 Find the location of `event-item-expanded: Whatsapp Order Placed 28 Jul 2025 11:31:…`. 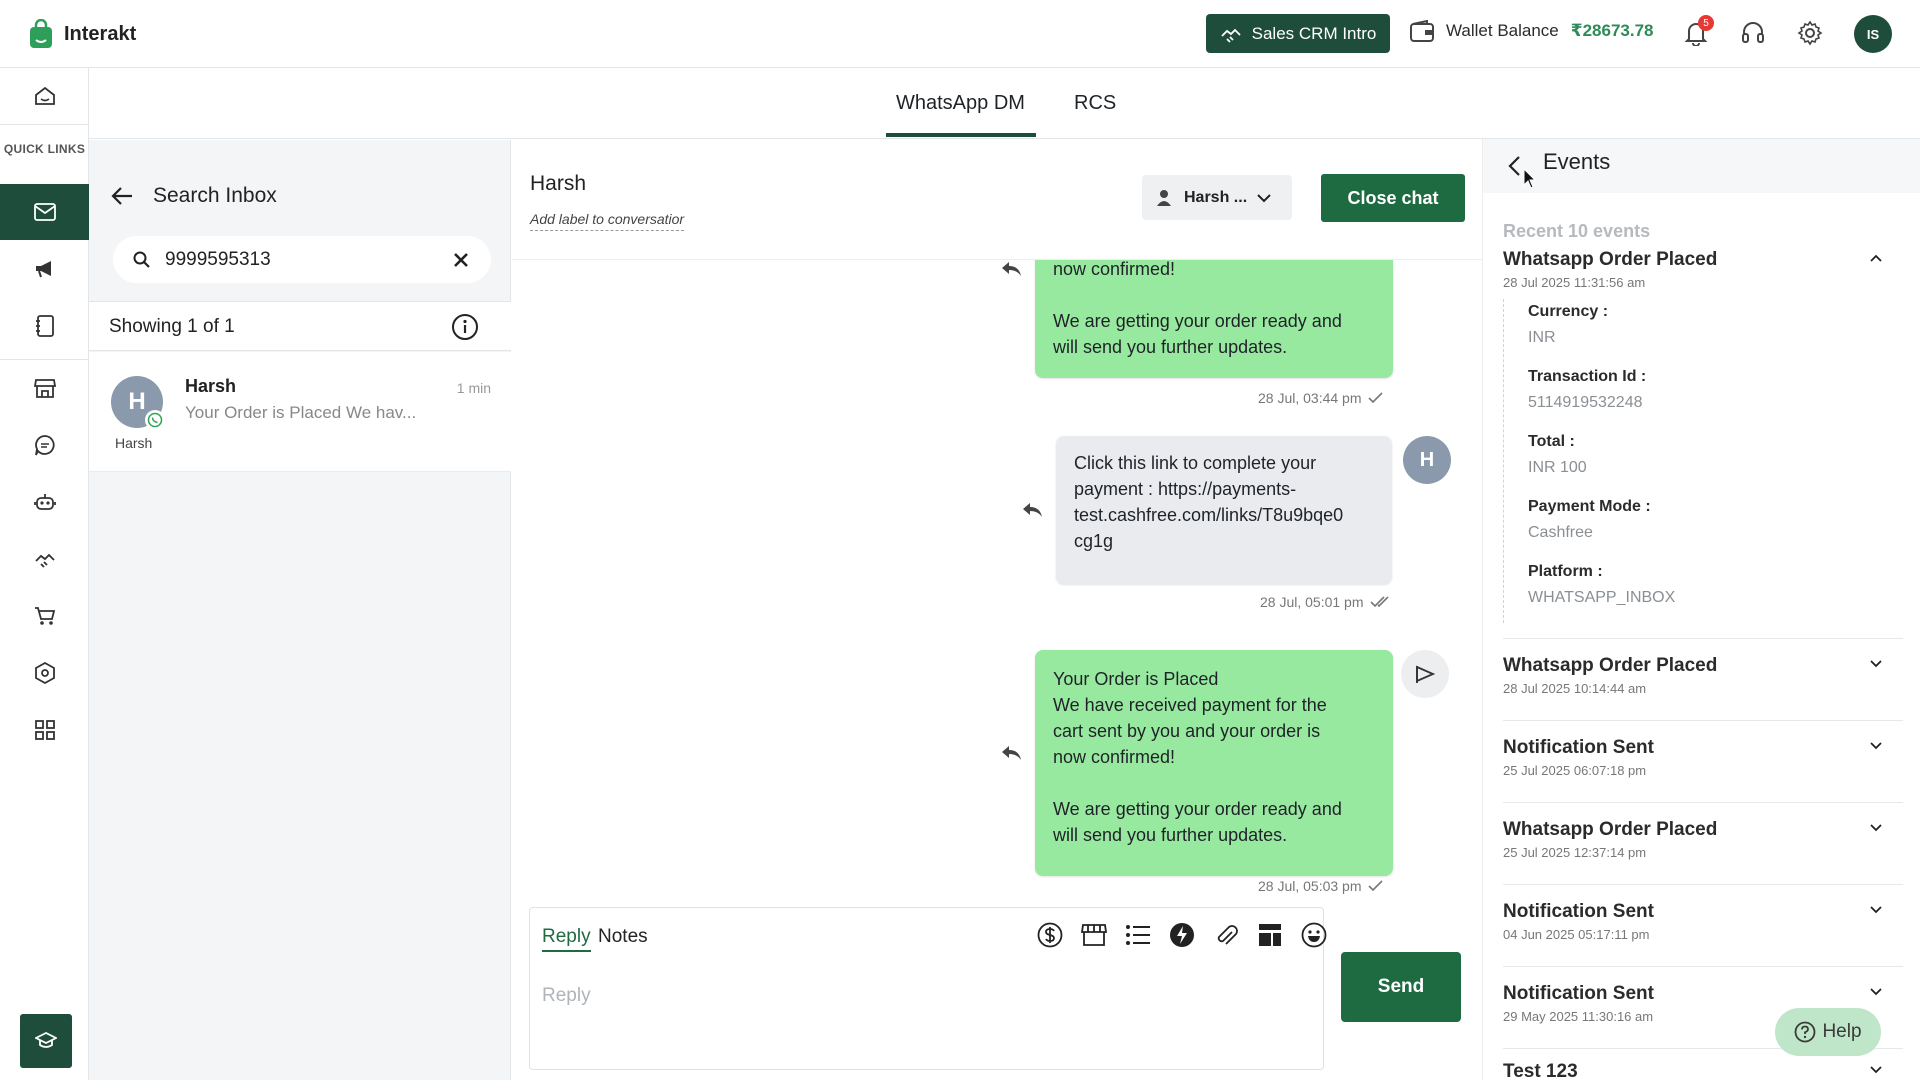

event-item-expanded: Whatsapp Order Placed 28 Jul 2025 11:31:… is located at coordinates (1703, 269).